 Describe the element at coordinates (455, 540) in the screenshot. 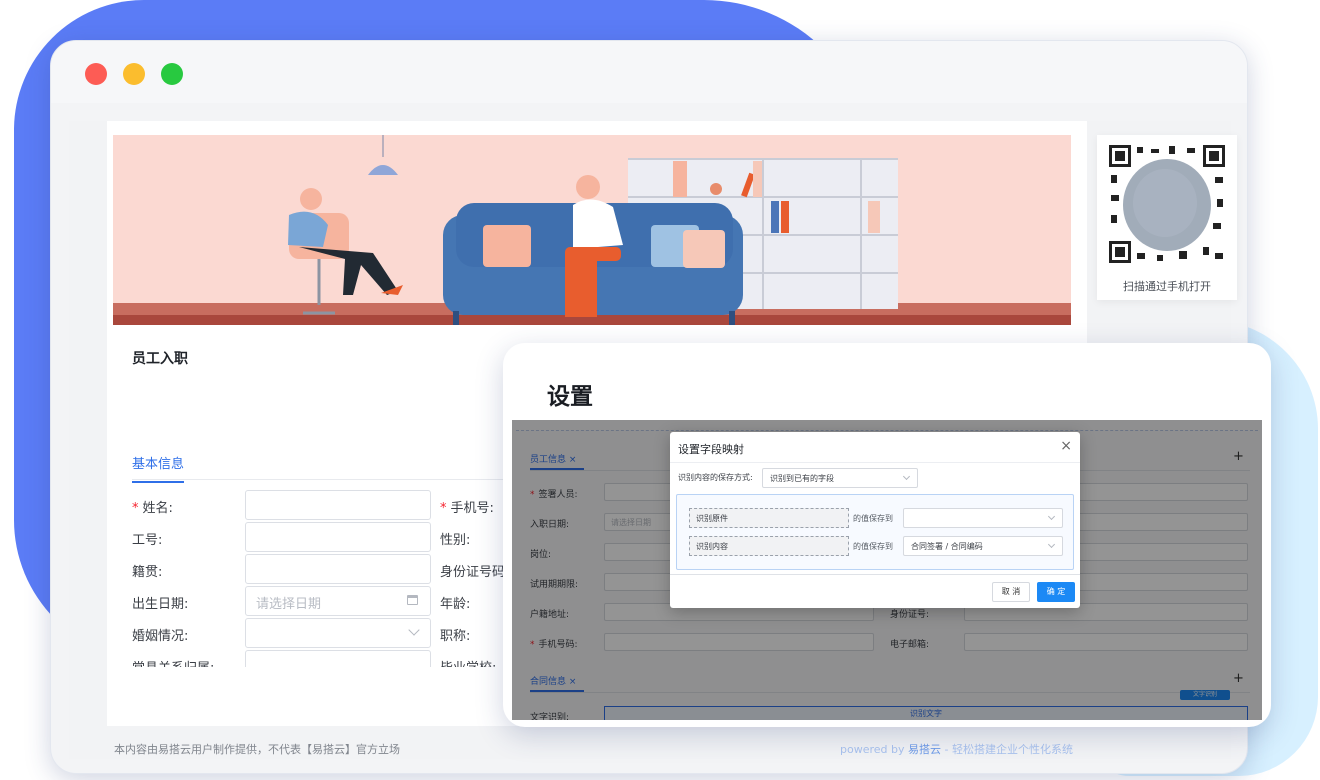

I see `field-label-gender: 性别:` at that location.